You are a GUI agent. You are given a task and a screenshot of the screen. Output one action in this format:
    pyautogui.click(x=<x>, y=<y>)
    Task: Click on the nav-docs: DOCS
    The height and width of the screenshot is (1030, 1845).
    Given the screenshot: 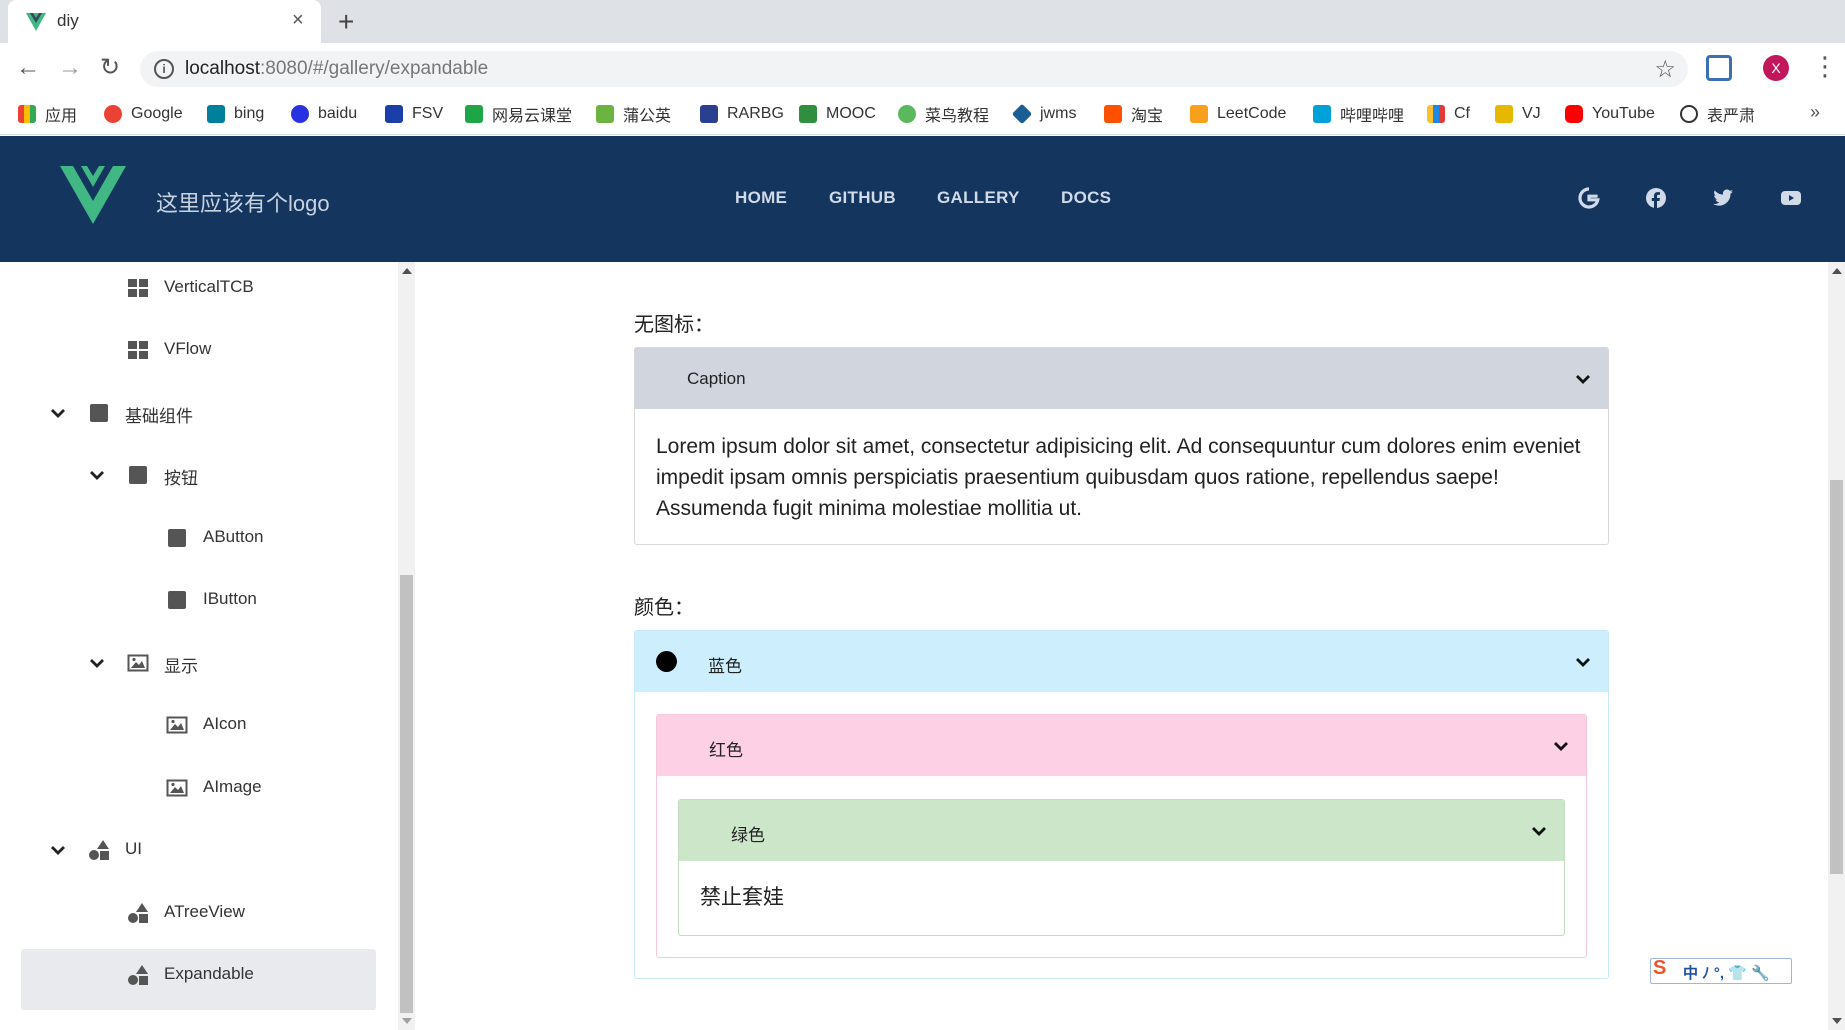 What is the action you would take?
    pyautogui.click(x=1086, y=198)
    